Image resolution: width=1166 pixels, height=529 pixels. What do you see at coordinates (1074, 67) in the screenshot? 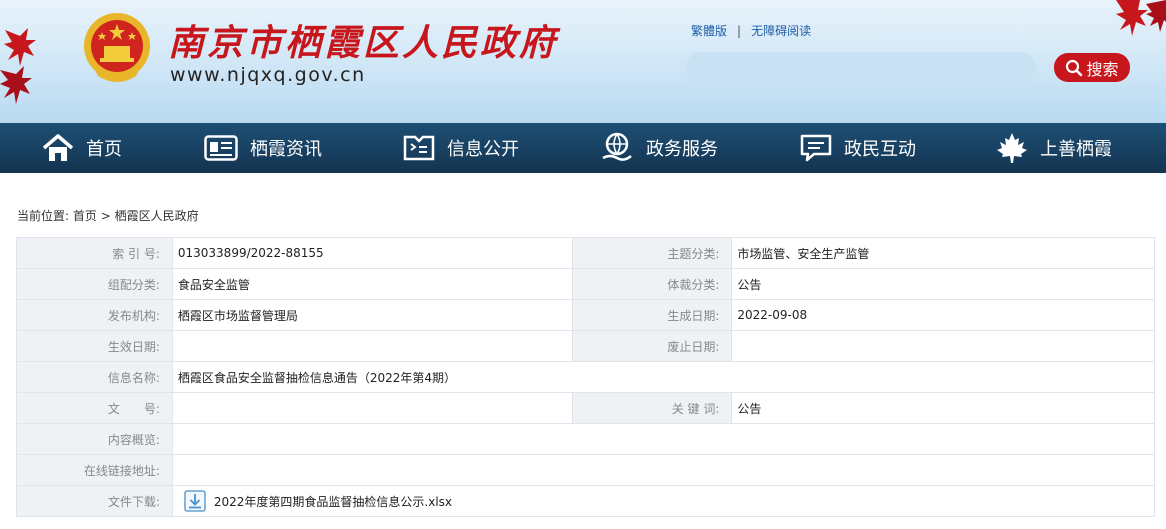
I see `search-icon` at bounding box center [1074, 67].